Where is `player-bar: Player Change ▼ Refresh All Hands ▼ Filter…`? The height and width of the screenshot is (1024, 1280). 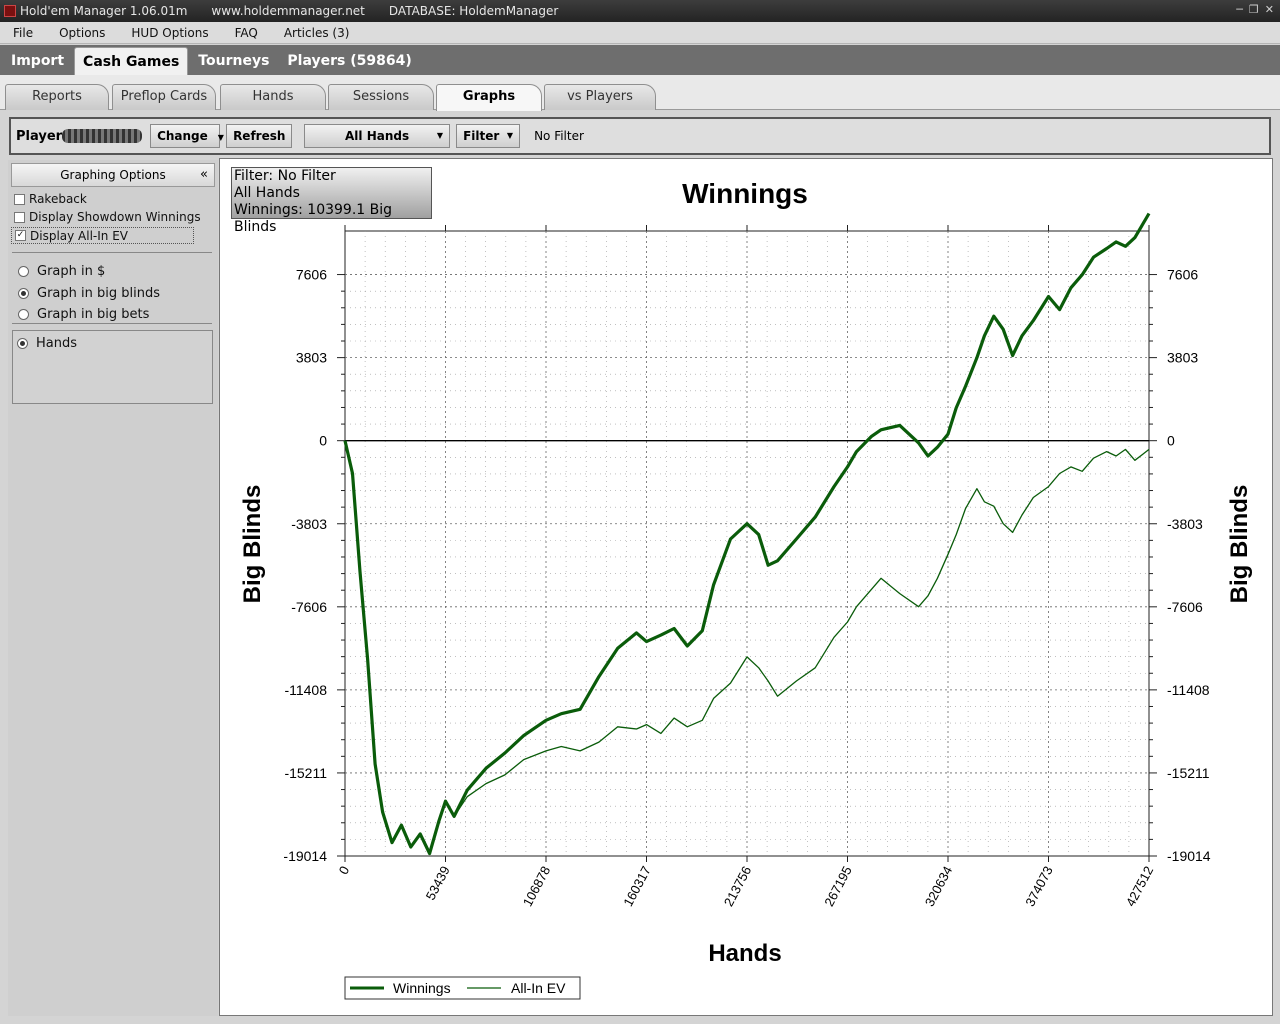
player-bar: Player Change ▼ Refresh All Hands ▼ Filter… is located at coordinates (640, 136).